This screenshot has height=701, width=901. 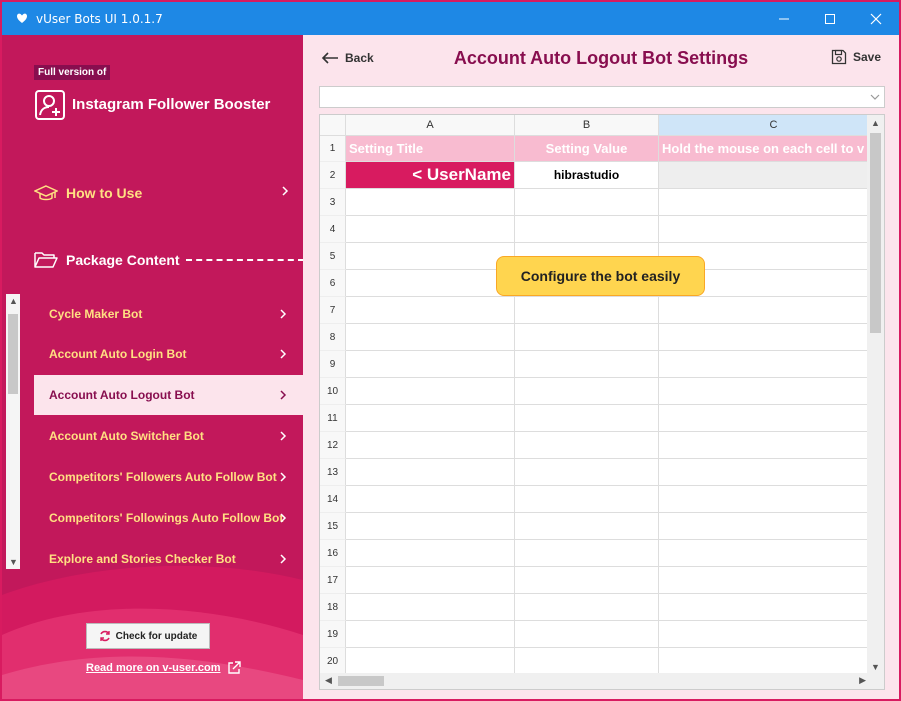 I want to click on grid-horizontal-scrollbar: ◀ ▶, so click(x=602, y=681).